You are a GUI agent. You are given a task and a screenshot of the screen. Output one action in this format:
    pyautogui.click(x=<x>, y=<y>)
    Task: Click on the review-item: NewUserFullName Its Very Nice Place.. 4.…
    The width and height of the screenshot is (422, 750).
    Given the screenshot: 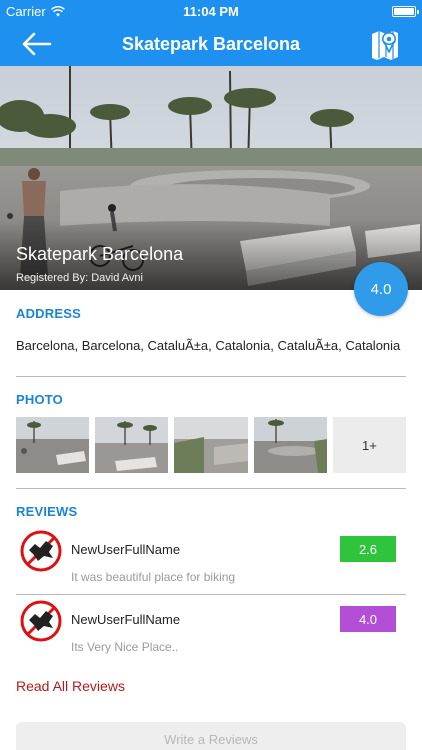 What is the action you would take?
    pyautogui.click(x=211, y=630)
    